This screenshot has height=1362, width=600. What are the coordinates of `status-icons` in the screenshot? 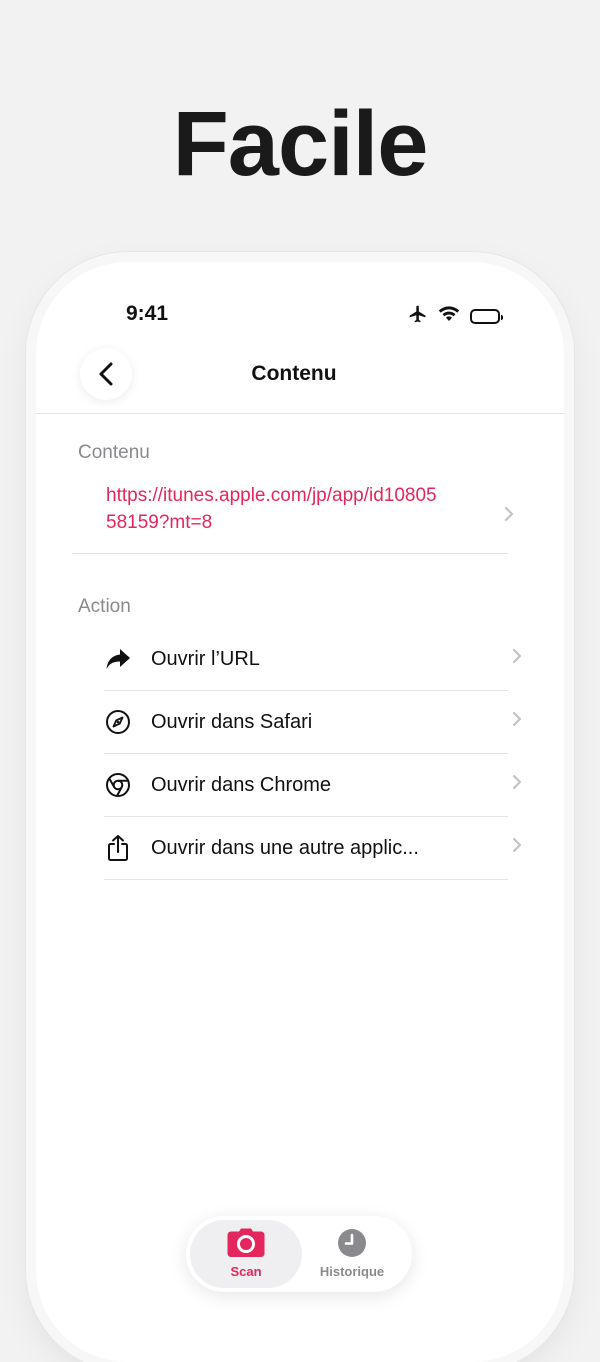 It's located at (455, 316).